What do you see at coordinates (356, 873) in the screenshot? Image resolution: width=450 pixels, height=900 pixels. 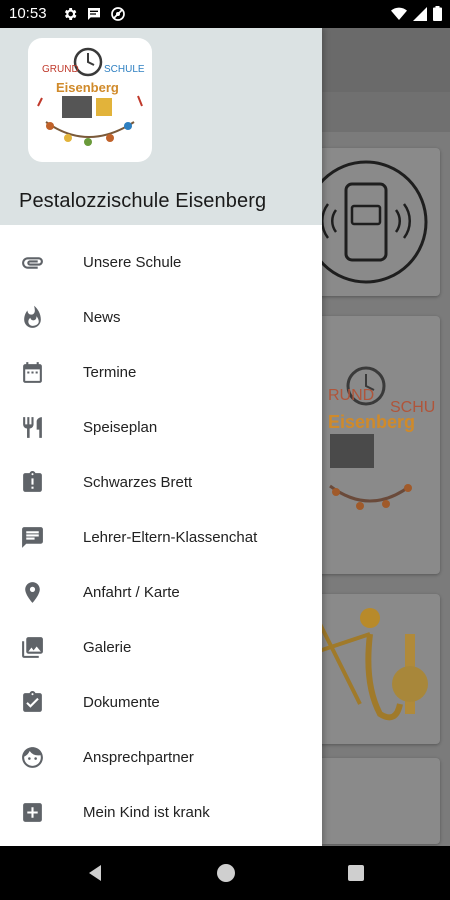 I see `recent-apps-icon` at bounding box center [356, 873].